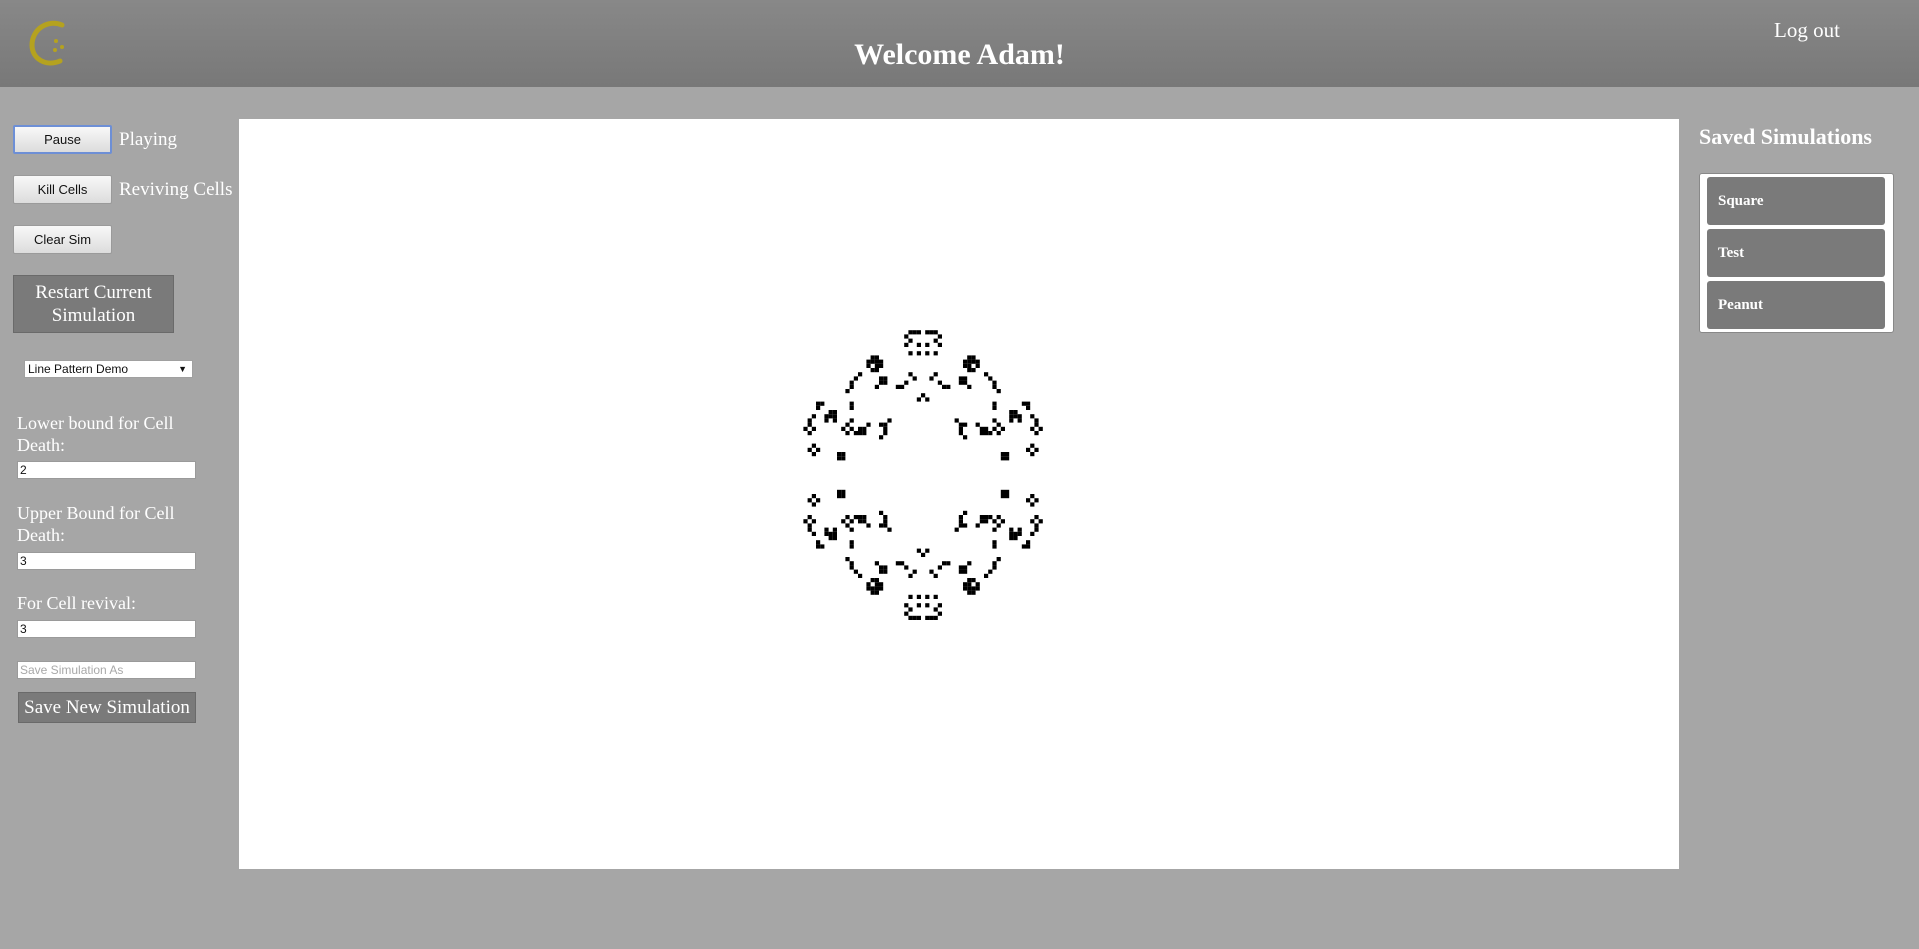 This screenshot has height=949, width=1919. I want to click on saved-simulation-item: Peanut, so click(1796, 305).